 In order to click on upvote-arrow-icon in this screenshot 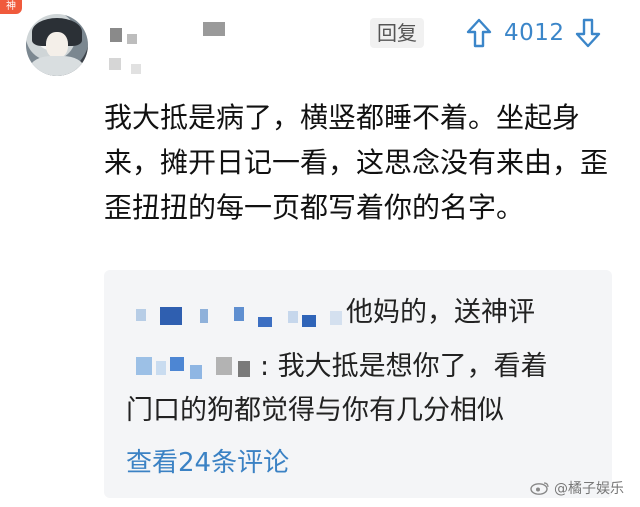, I will do `click(479, 33)`.